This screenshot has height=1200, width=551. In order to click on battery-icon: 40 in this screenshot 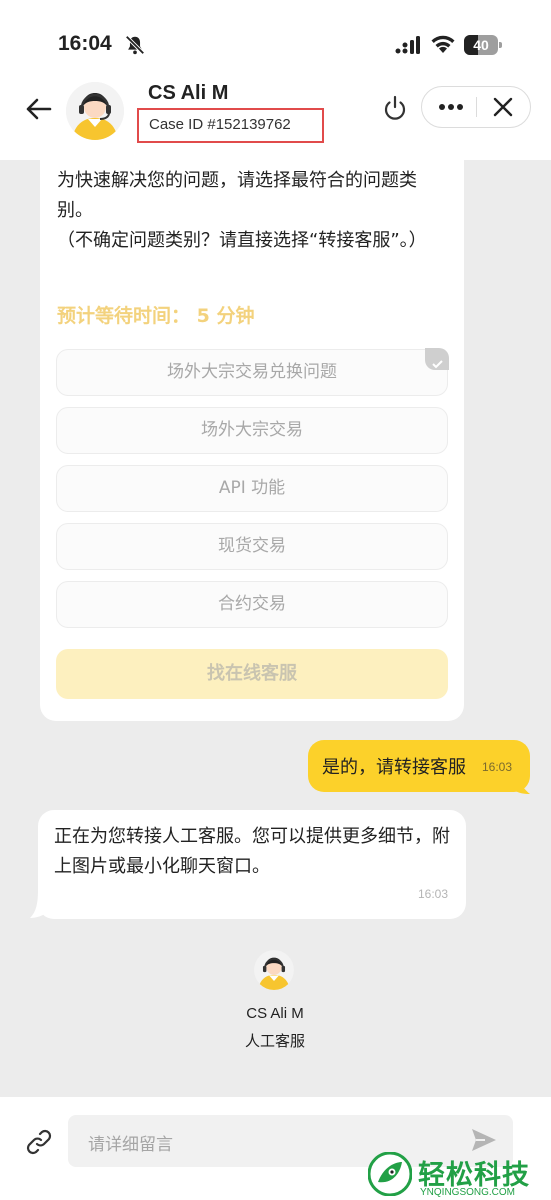, I will do `click(484, 45)`.